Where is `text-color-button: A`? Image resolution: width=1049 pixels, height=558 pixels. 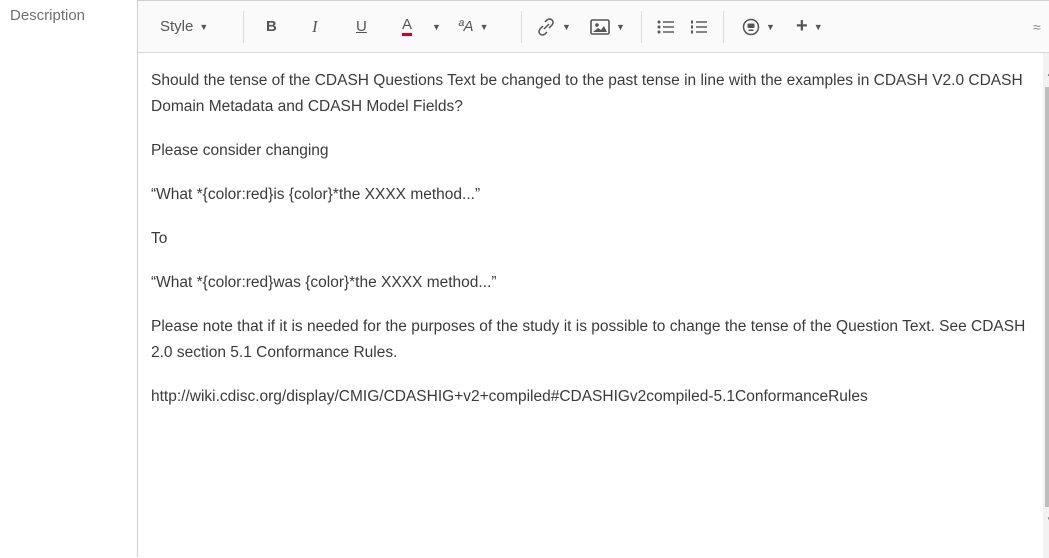
text-color-button: A is located at coordinates (407, 26).